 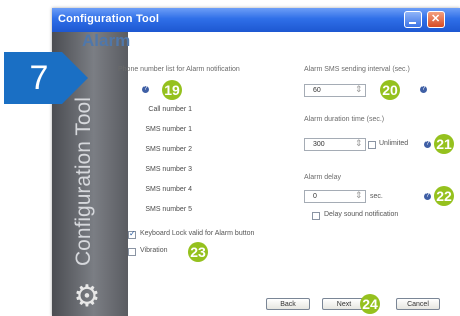 I want to click on help-icon-phone-list: ?, so click(x=145, y=89).